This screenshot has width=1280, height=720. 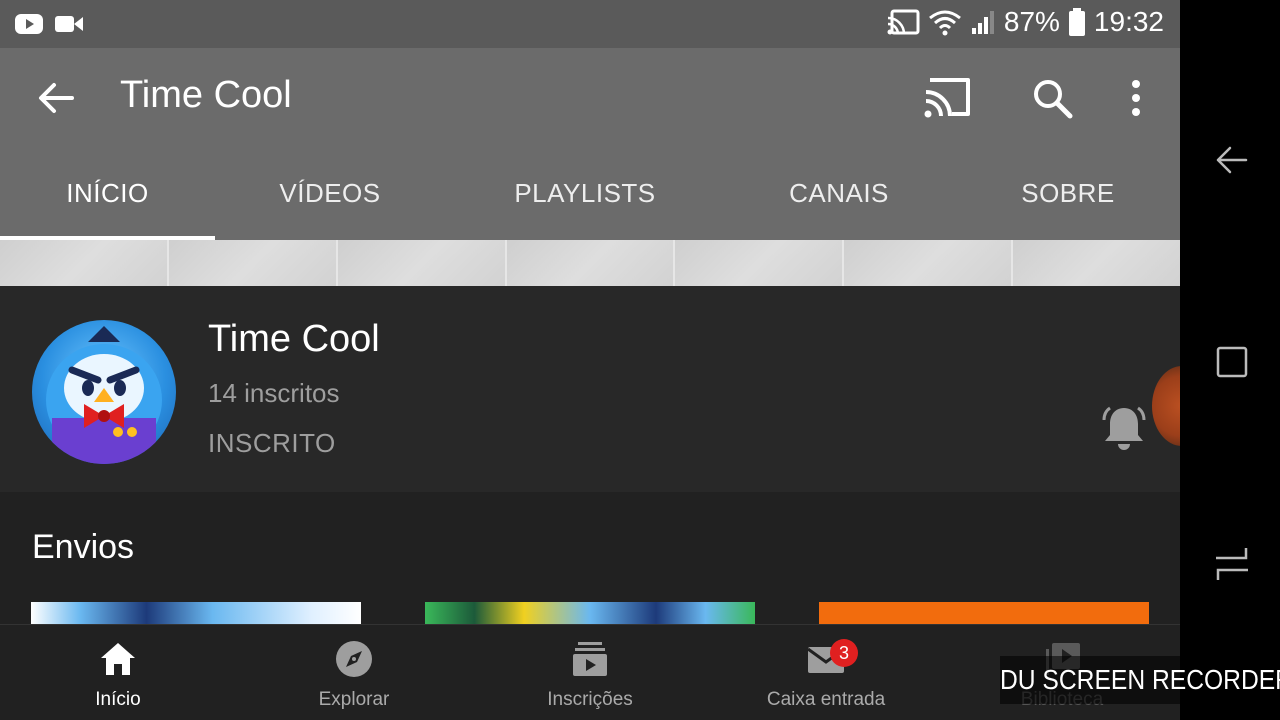 What do you see at coordinates (1140, 680) in the screenshot?
I see `screen-recorder-watermark: DU SCREEN RECORDER` at bounding box center [1140, 680].